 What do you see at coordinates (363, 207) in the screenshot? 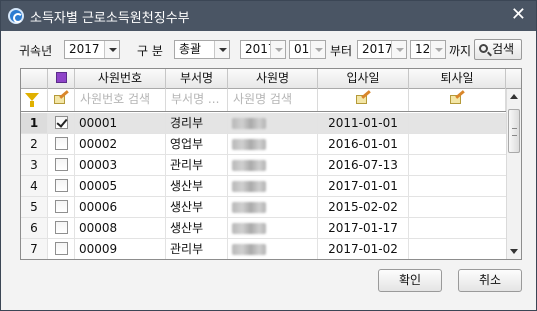
I see `hire-date-cell: 2015-02-02` at bounding box center [363, 207].